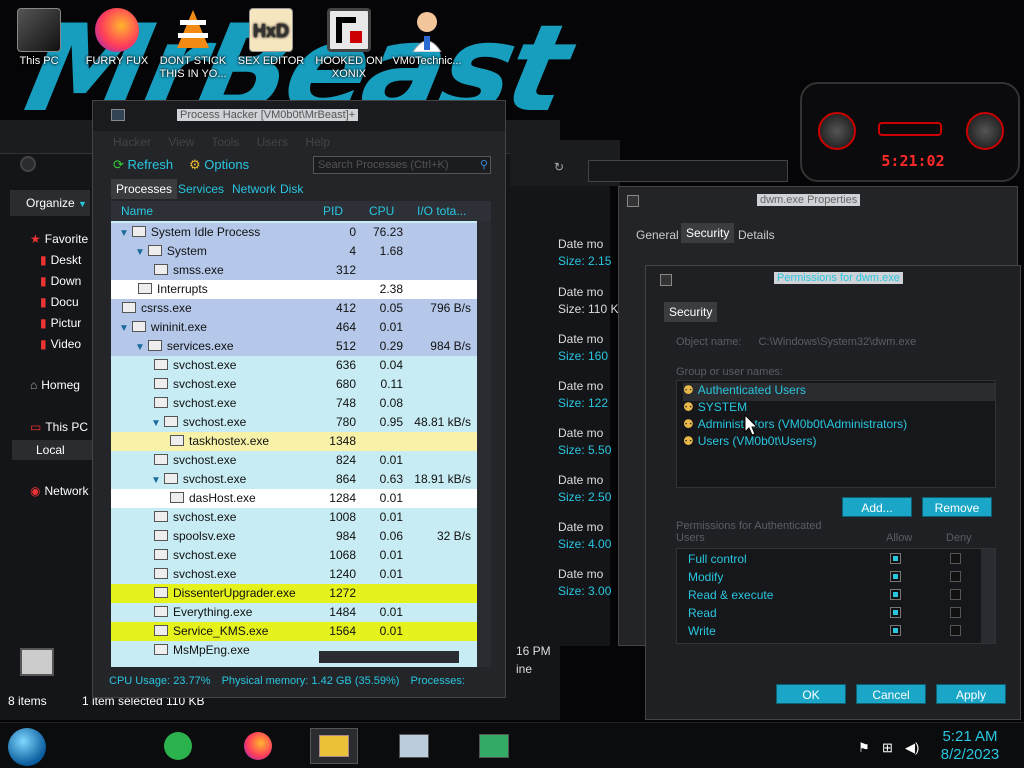 This screenshot has height=768, width=1024. I want to click on nav-item-this-pc: ▭ This PC, so click(59, 427).